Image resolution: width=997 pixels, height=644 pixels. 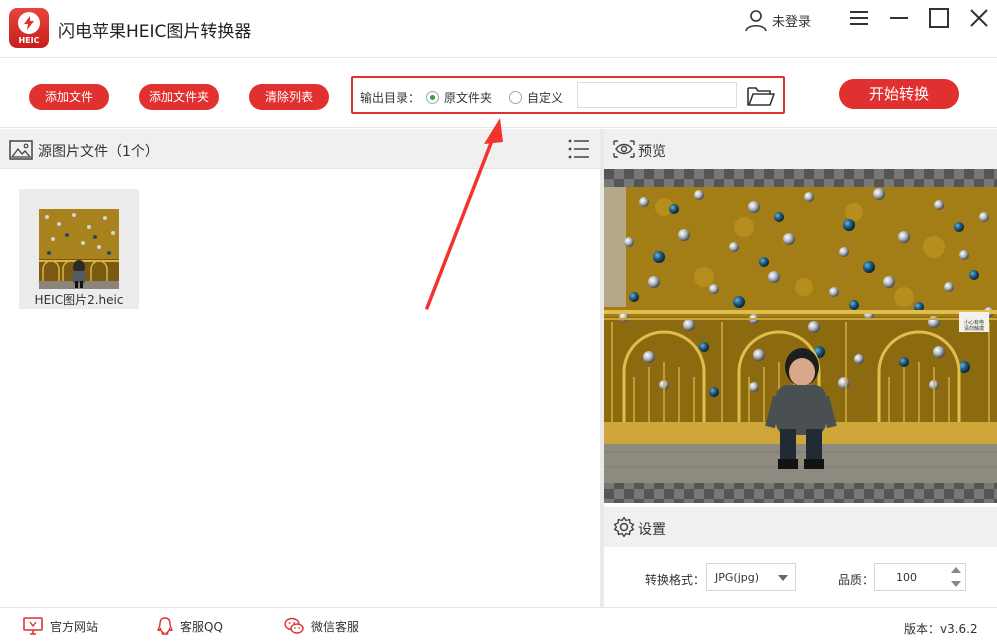 What do you see at coordinates (941, 629) in the screenshot?
I see `version-label: 版本：v3.6.2` at bounding box center [941, 629].